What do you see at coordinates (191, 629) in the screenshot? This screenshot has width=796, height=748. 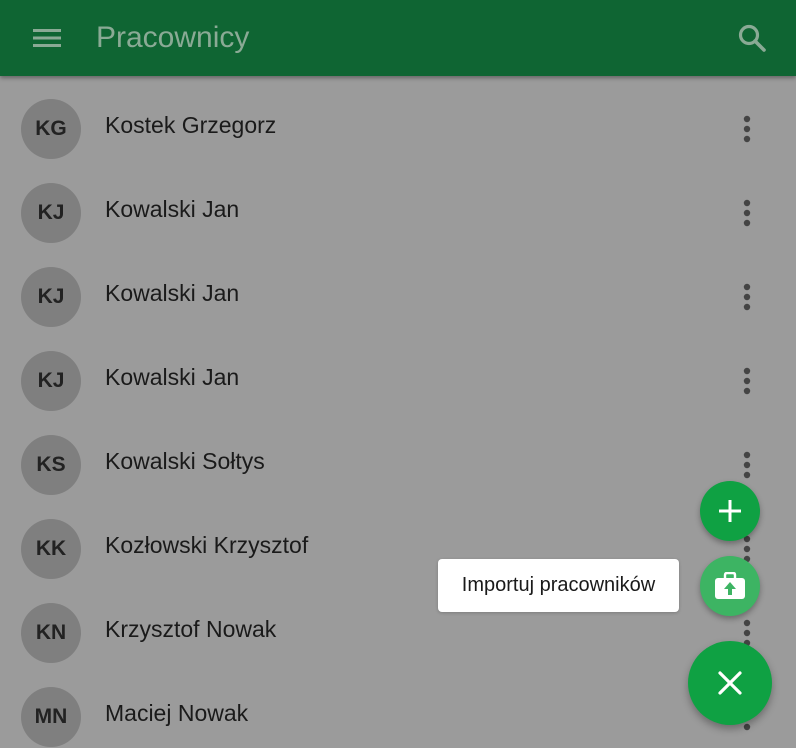 I see `employee-name: Krzysztof Nowak` at bounding box center [191, 629].